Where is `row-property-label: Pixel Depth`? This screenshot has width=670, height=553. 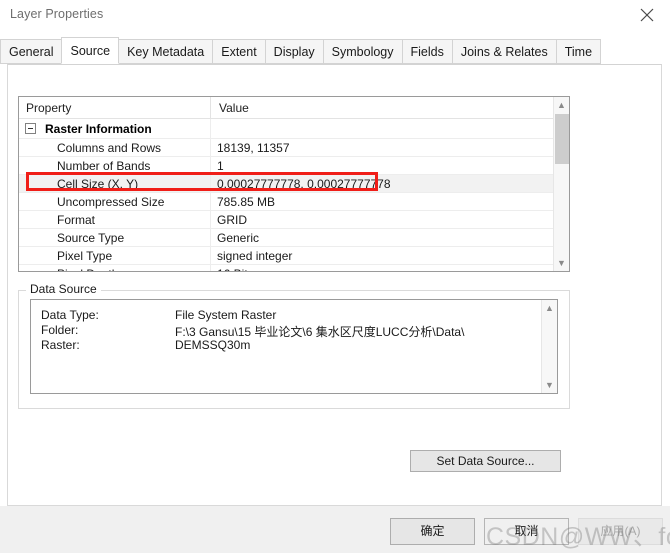 row-property-label: Pixel Depth is located at coordinates (87, 269).